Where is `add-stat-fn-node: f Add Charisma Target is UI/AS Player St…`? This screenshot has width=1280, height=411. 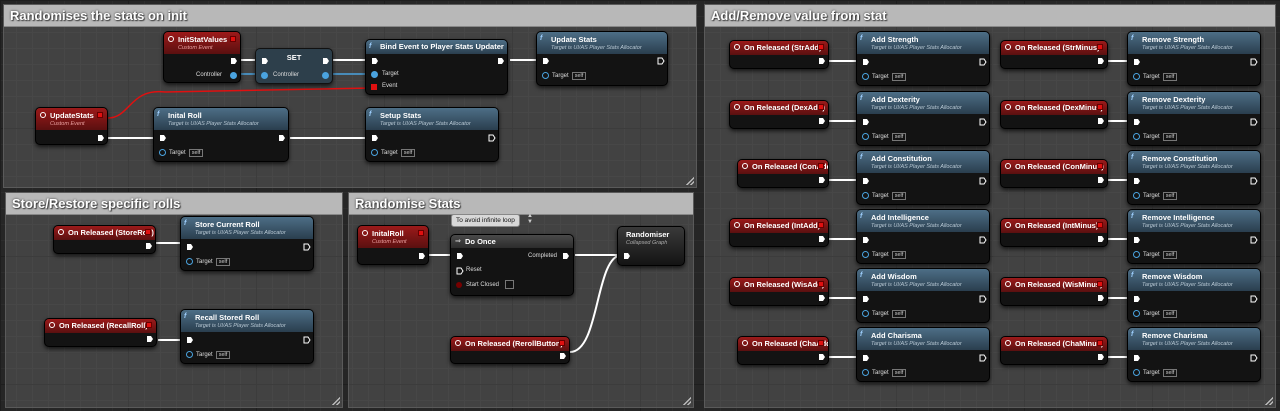 add-stat-fn-node: f Add Charisma Target is UI/AS Player St… is located at coordinates (923, 354).